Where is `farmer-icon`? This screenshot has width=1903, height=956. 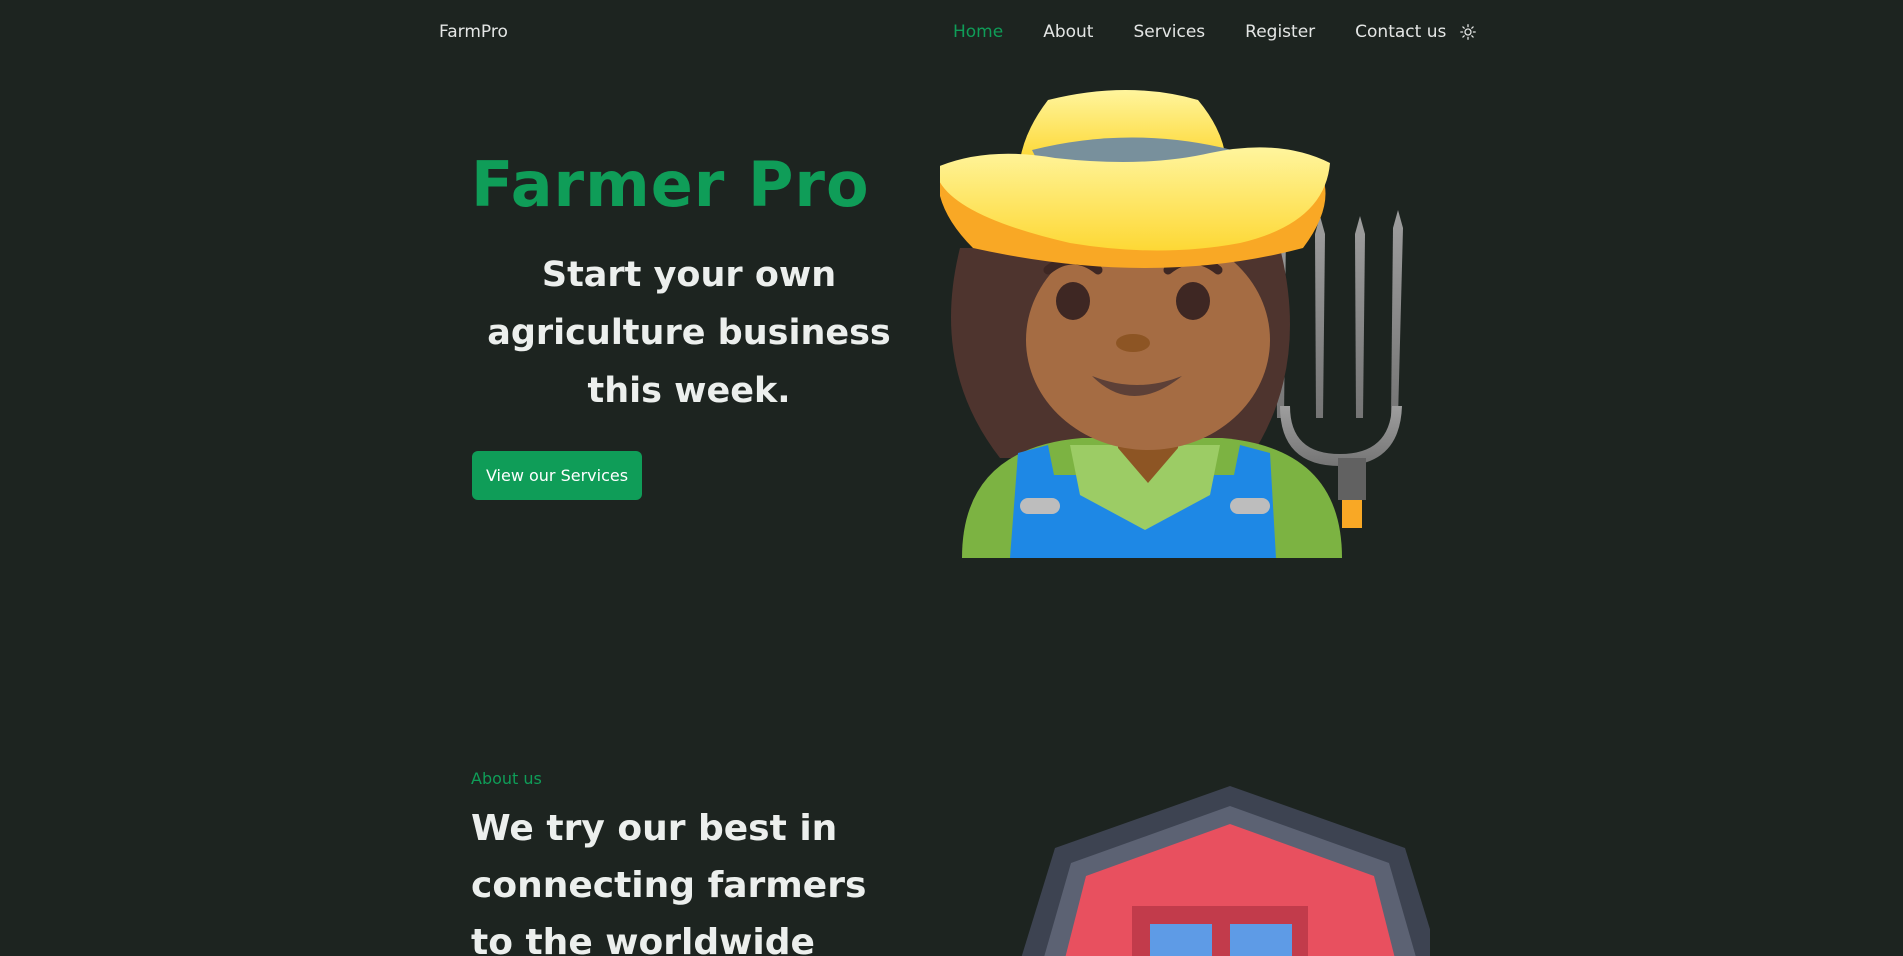 farmer-icon is located at coordinates (1171, 324).